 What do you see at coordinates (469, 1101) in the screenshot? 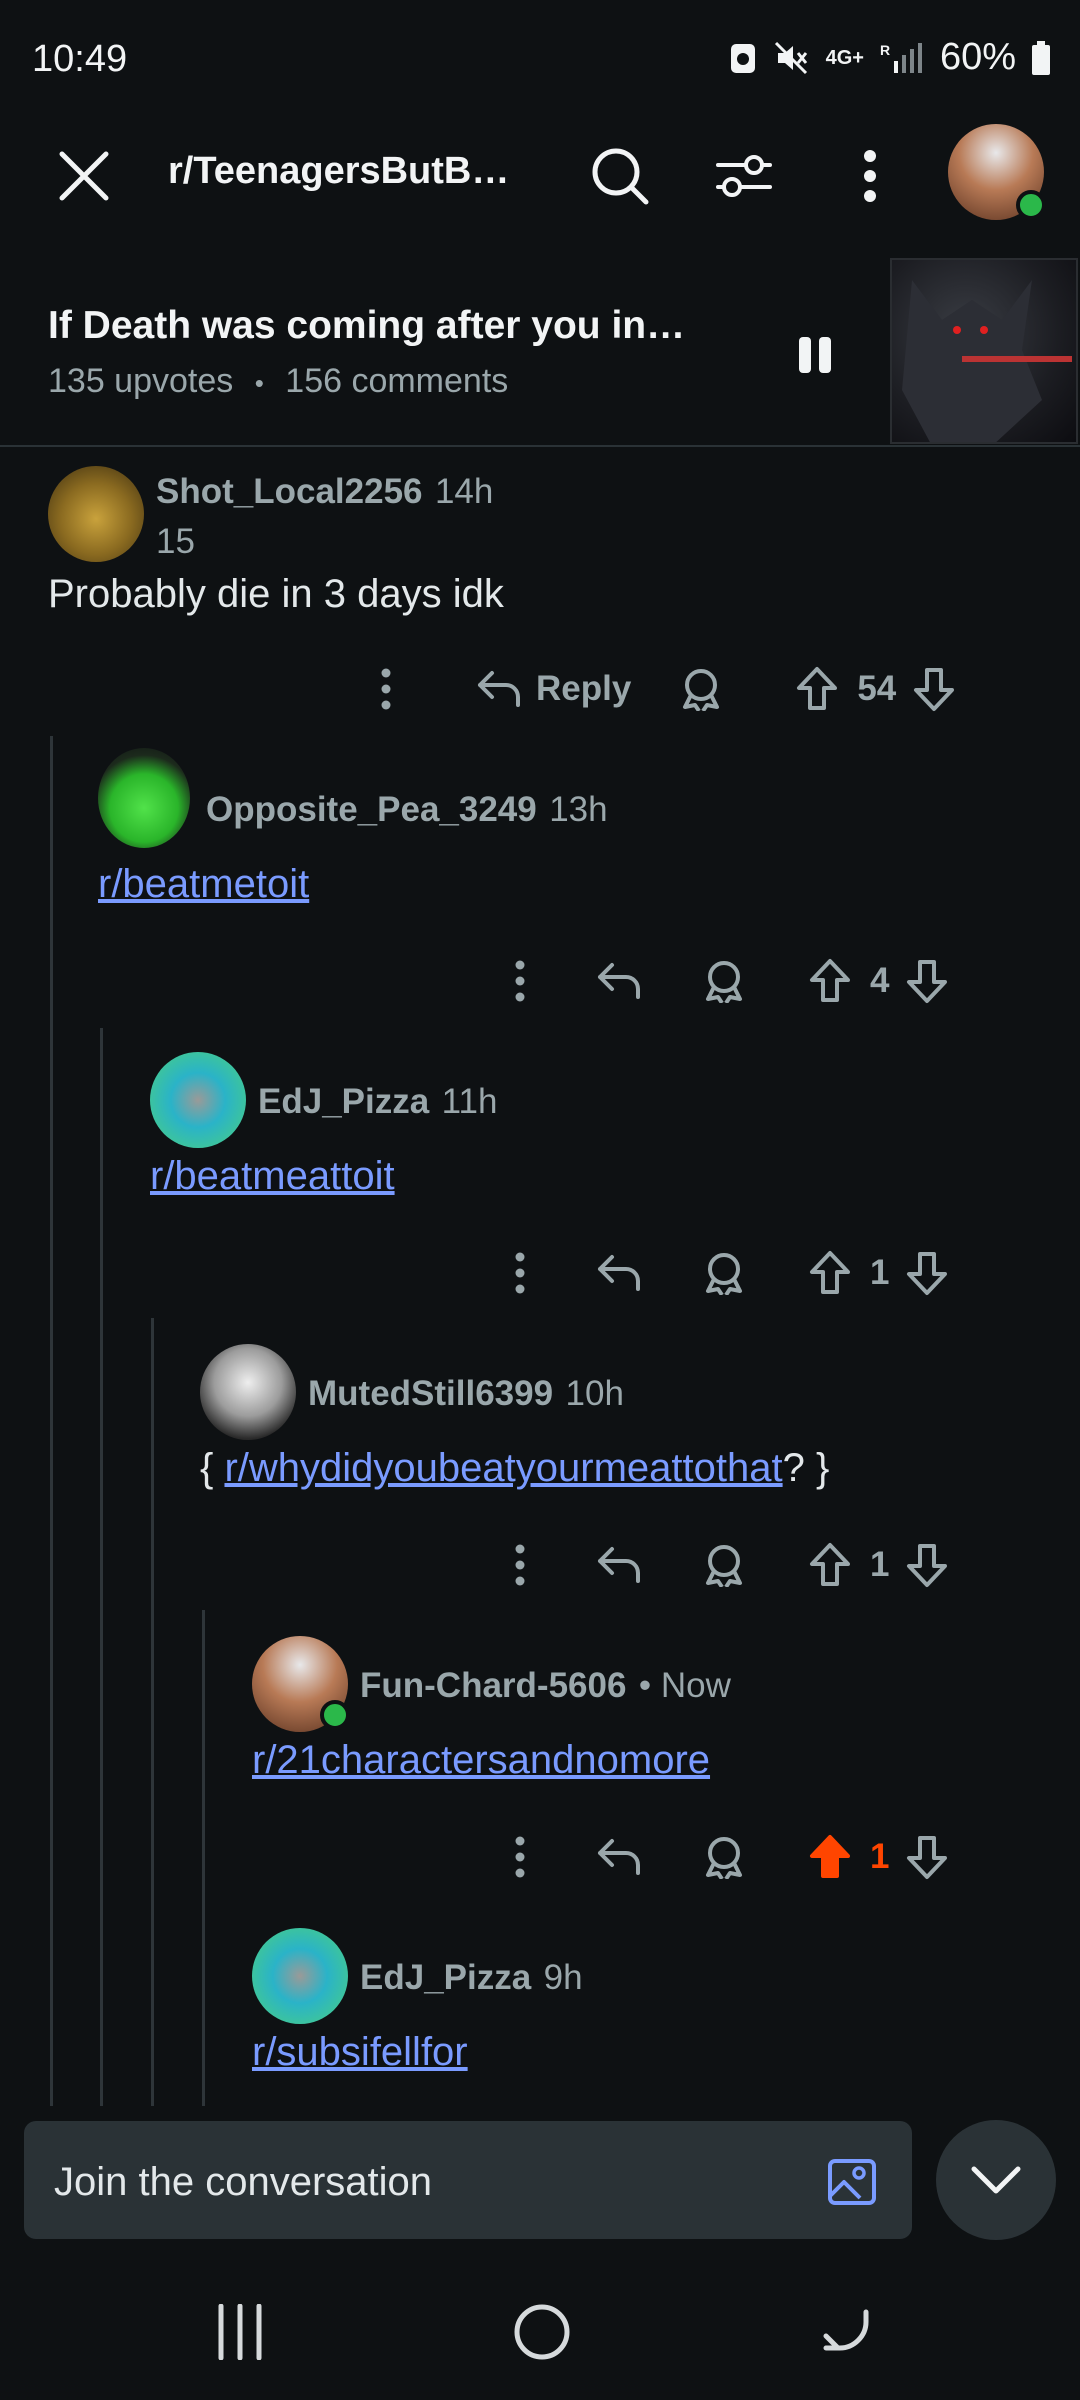
I see `comment-time: 11h` at bounding box center [469, 1101].